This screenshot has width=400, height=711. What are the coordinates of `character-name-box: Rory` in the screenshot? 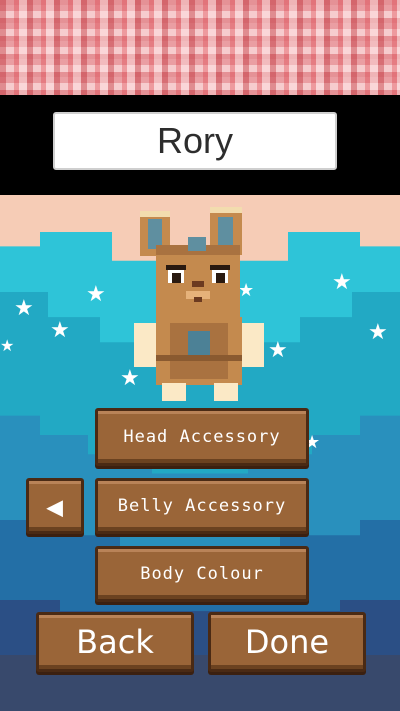 It's located at (195, 141).